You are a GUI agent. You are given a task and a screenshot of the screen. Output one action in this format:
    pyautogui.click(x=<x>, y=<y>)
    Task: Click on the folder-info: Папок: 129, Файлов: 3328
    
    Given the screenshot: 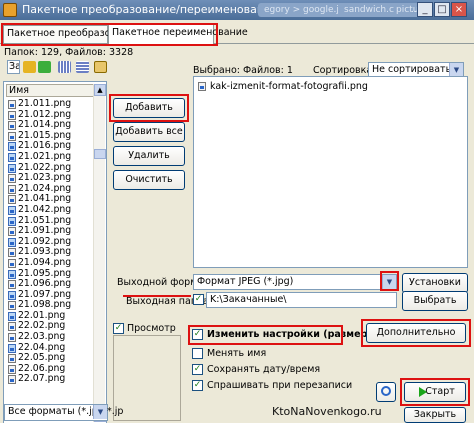 What is the action you would take?
    pyautogui.click(x=69, y=52)
    